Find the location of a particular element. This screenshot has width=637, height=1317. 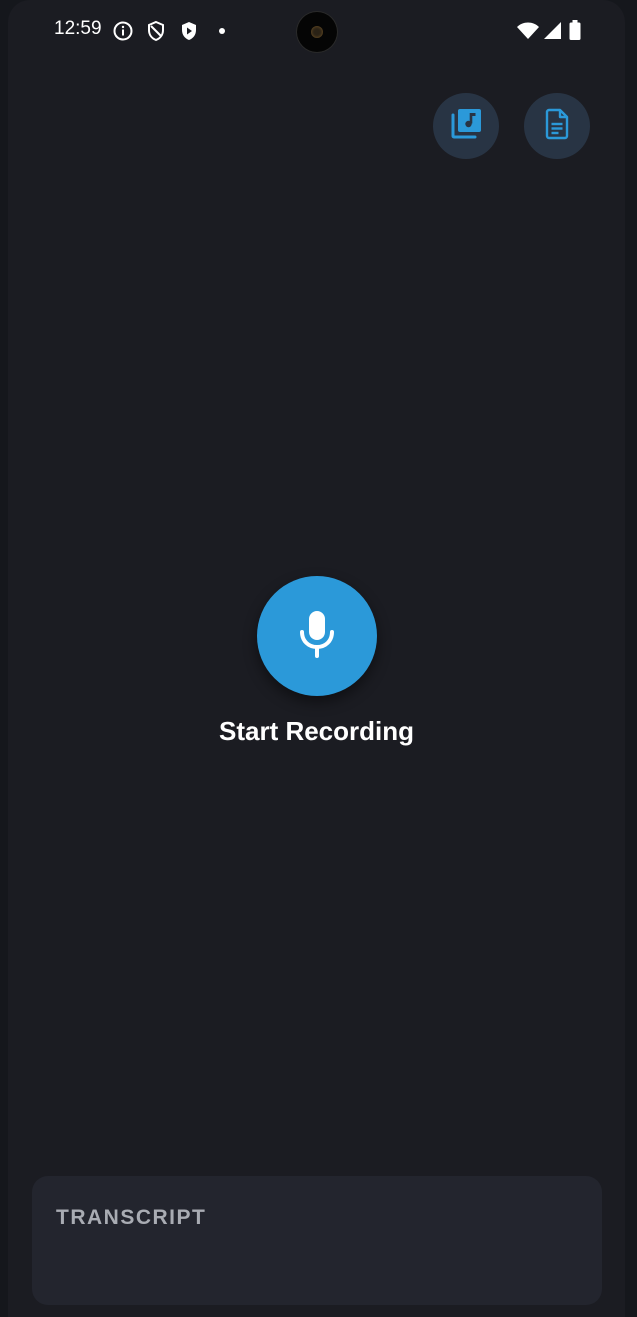

music-library-icon is located at coordinates (466, 126).